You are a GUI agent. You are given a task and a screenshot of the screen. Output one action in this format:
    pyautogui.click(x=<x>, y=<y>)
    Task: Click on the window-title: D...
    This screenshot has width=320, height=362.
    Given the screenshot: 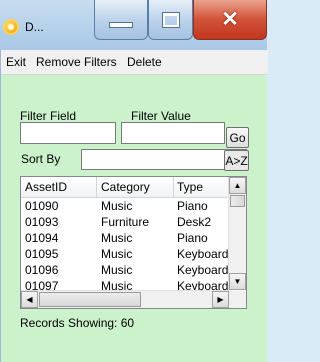 What is the action you would take?
    pyautogui.click(x=34, y=27)
    